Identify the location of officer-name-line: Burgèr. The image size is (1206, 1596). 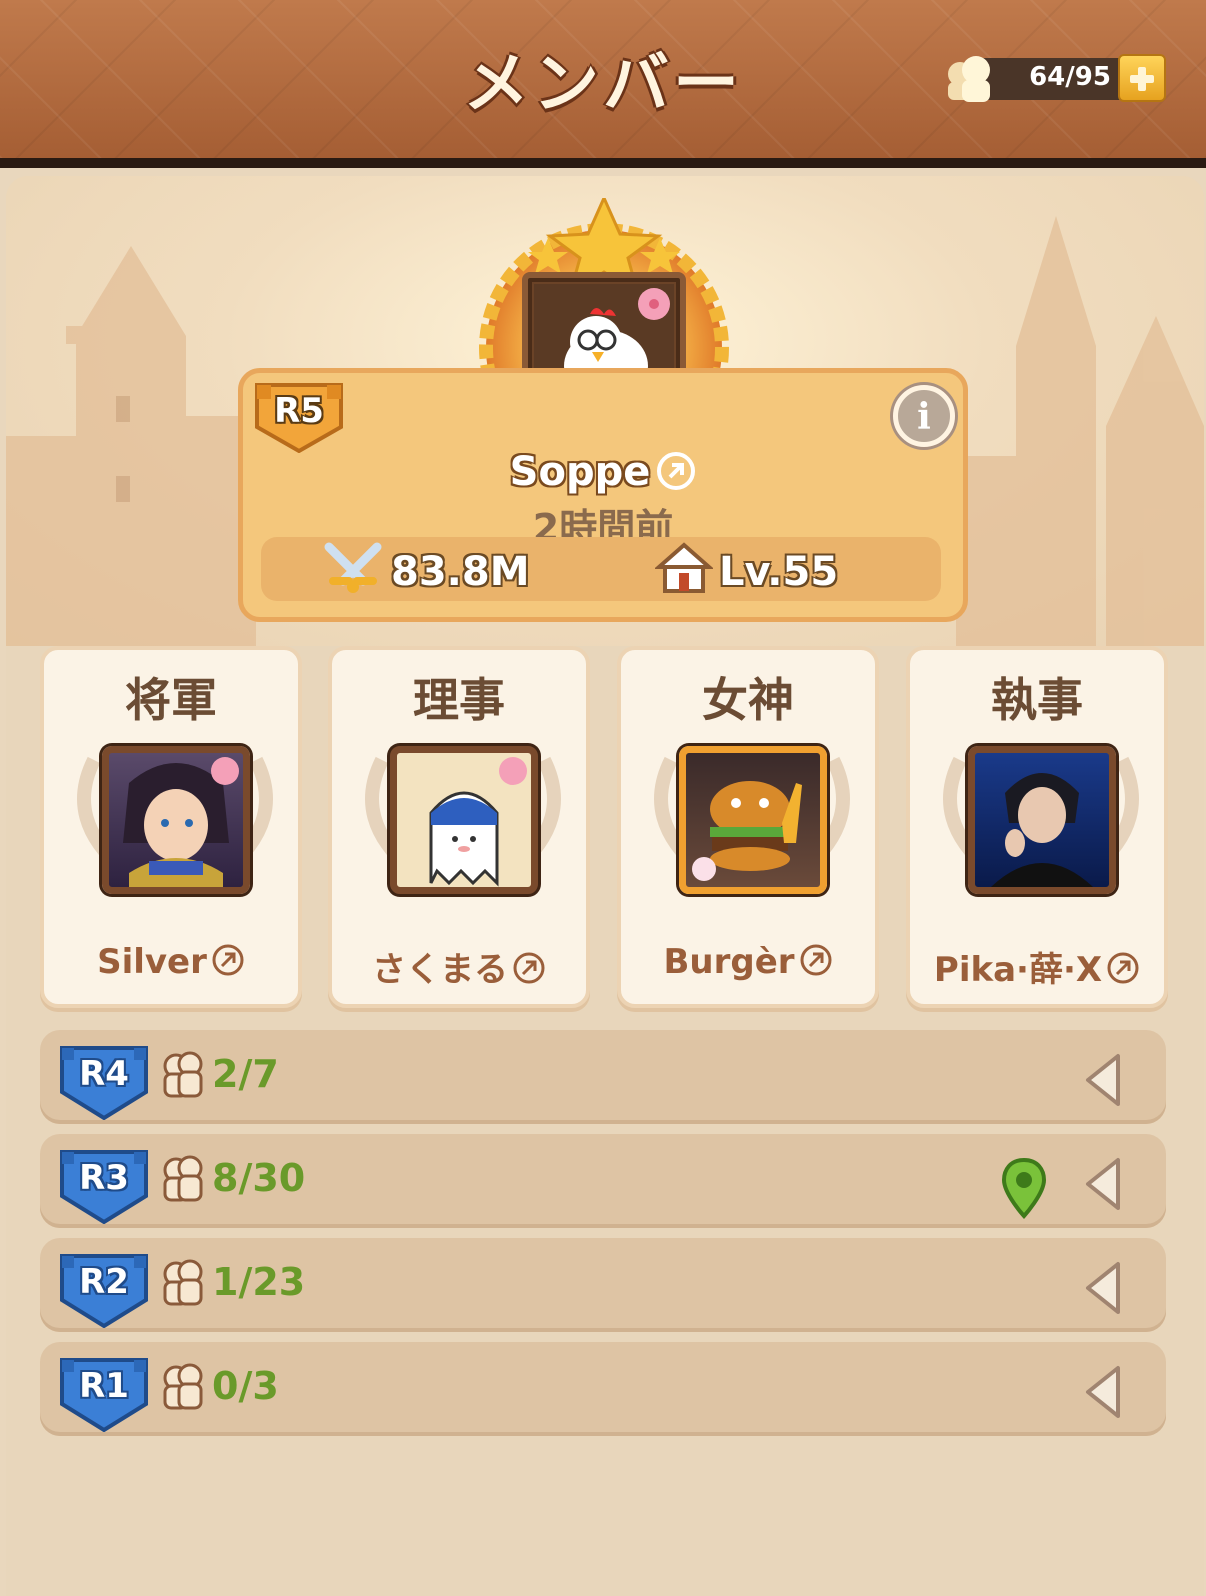
(748, 962).